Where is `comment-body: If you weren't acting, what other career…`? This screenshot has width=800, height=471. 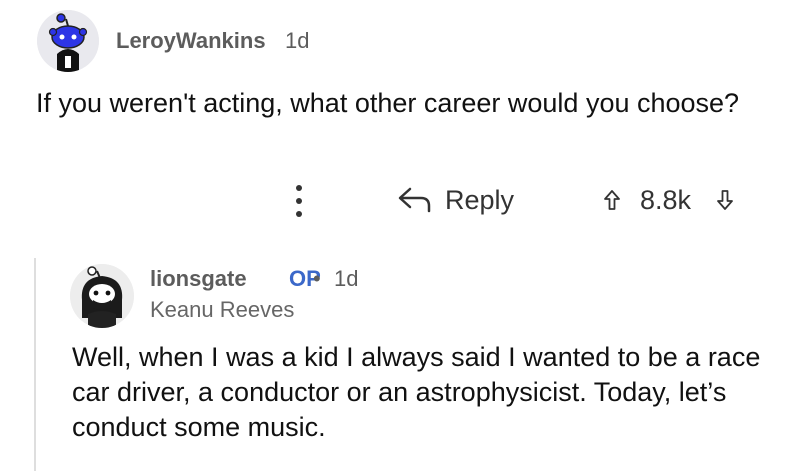 comment-body: If you weren't acting, what other career… is located at coordinates (388, 103).